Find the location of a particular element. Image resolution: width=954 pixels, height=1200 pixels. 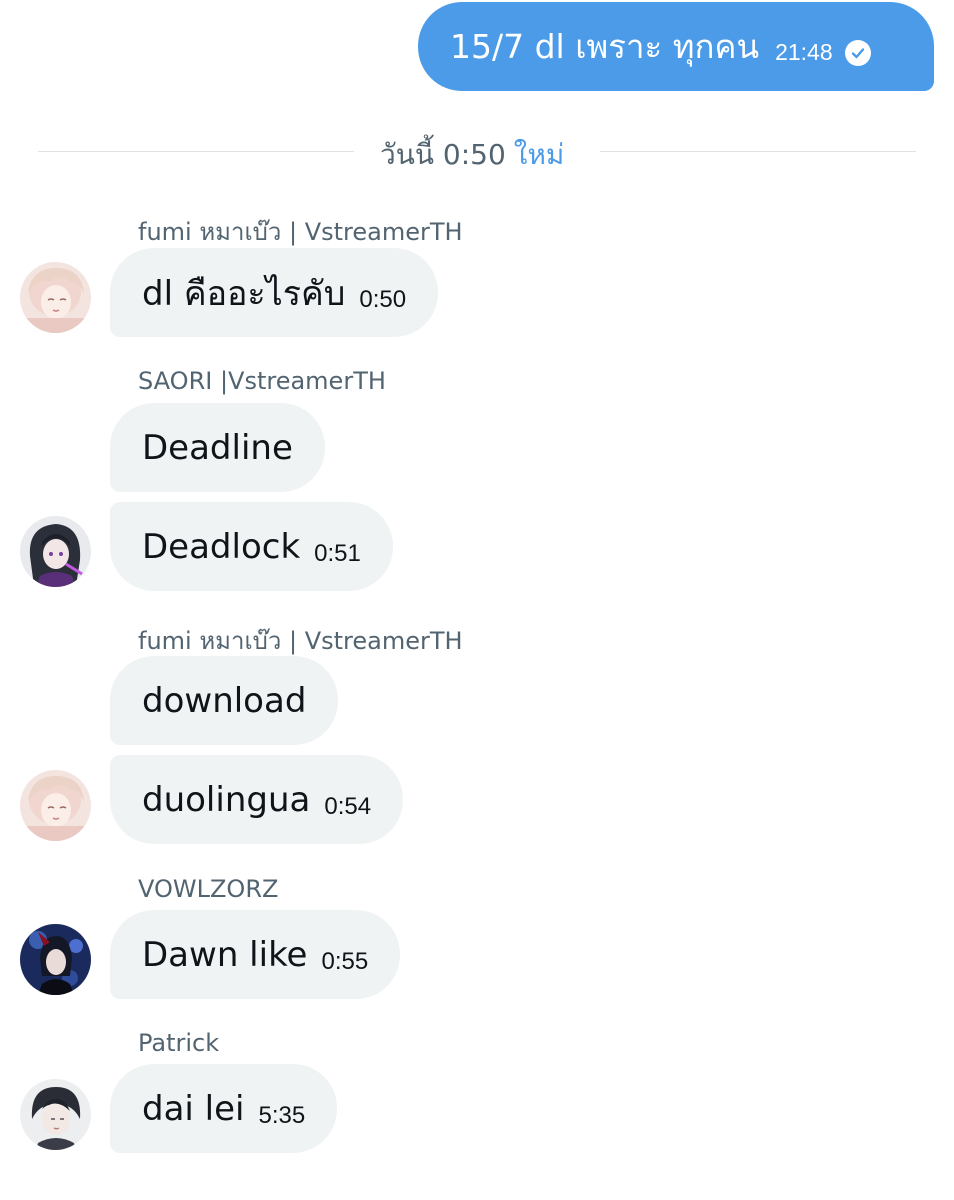

divider-line-left is located at coordinates (196, 151).